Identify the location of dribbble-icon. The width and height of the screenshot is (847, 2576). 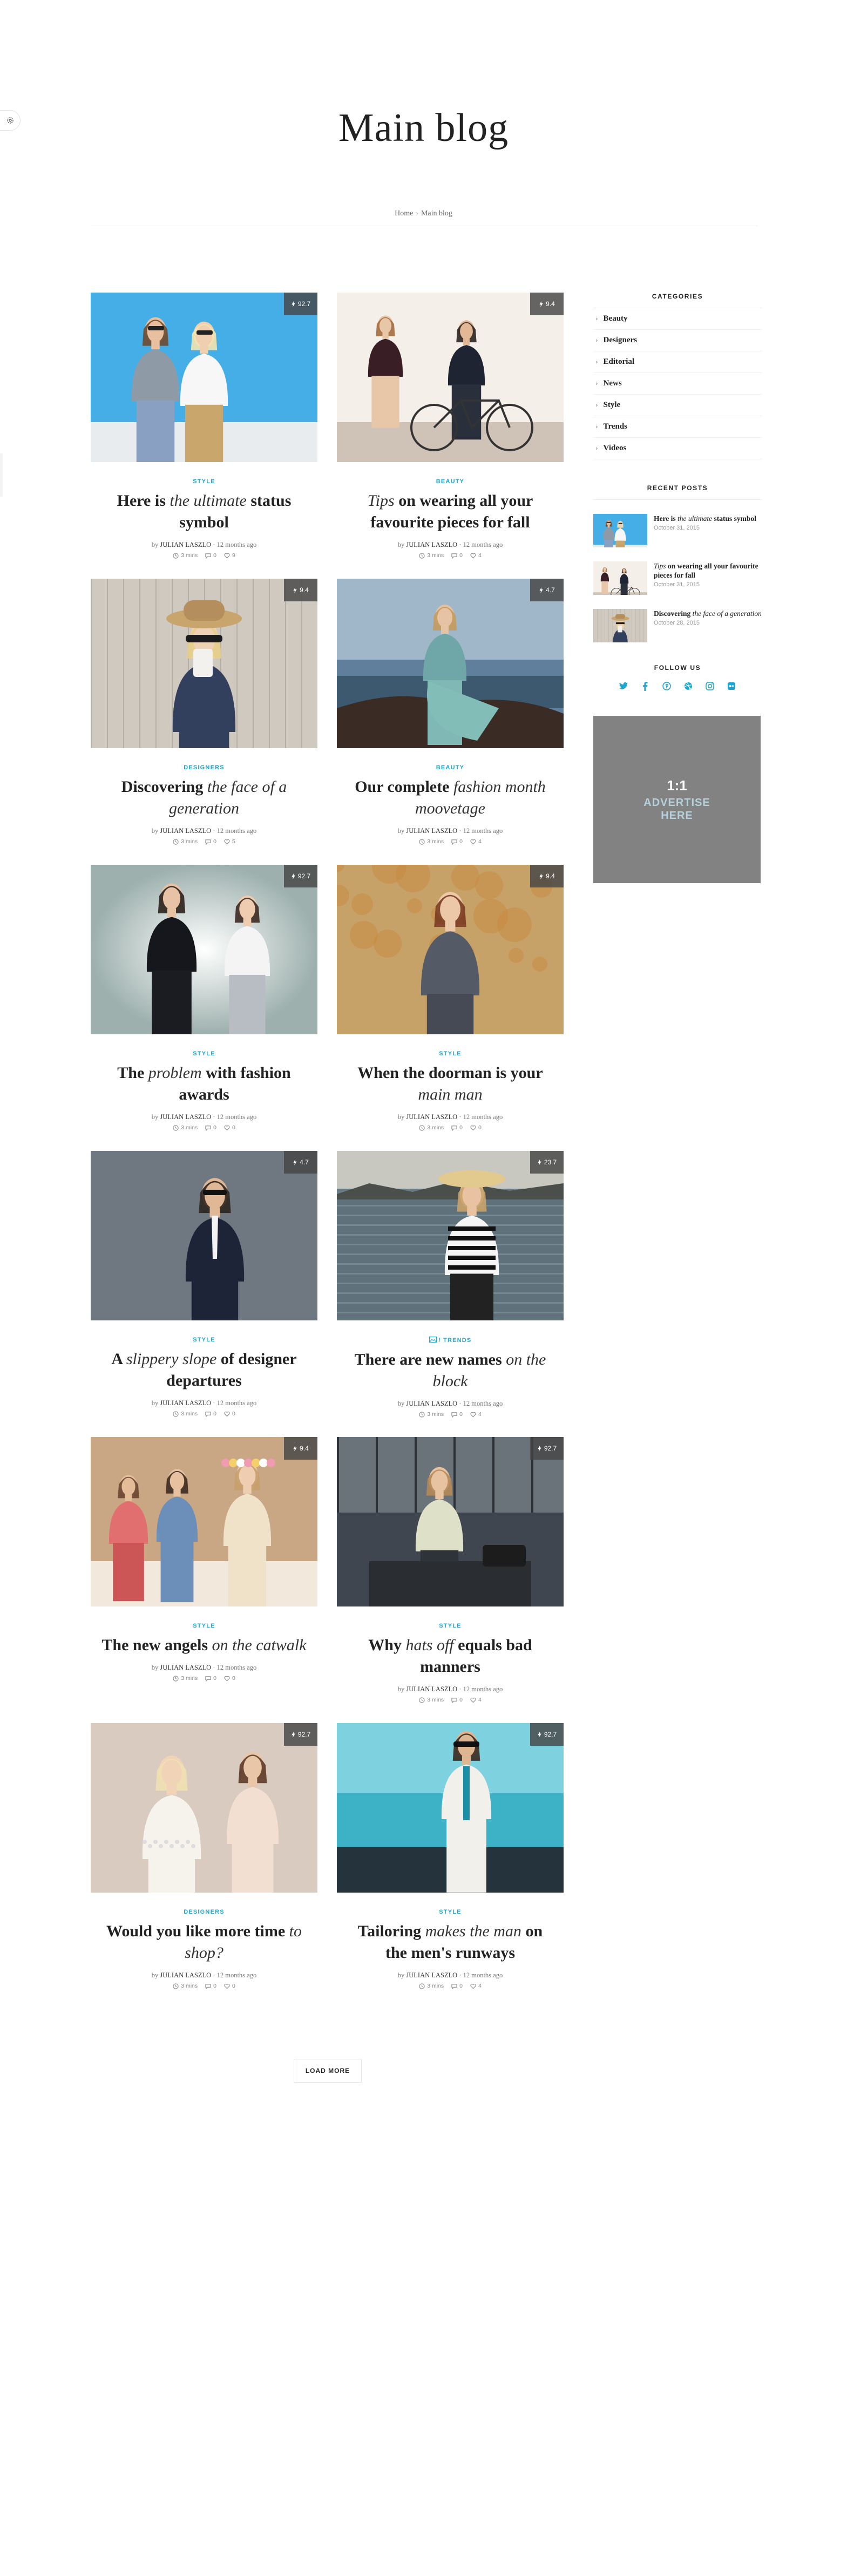
(688, 686).